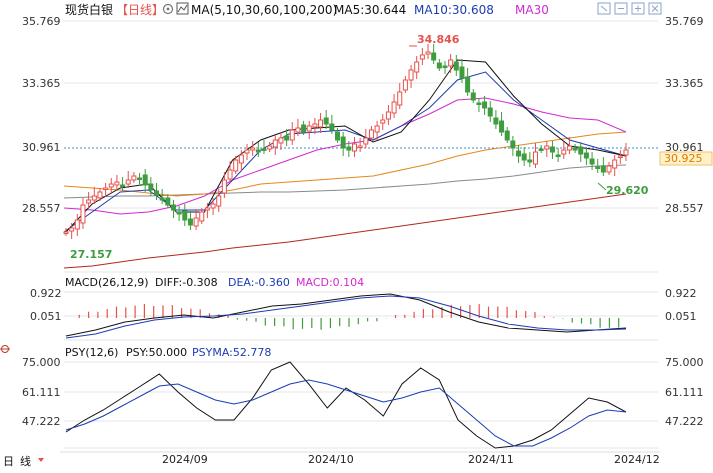 The image size is (713, 473). I want to click on psy-line, so click(346, 405).